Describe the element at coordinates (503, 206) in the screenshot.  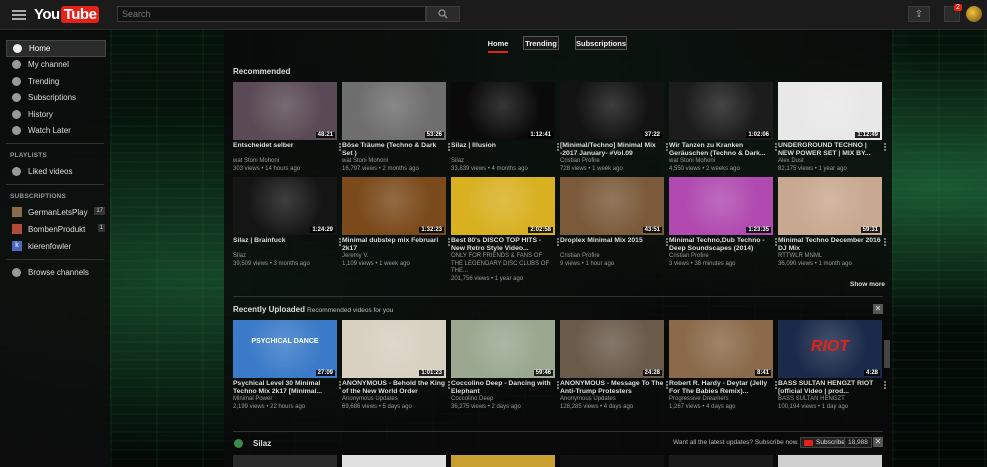
I see `video-thumbnail: 2:02:58` at that location.